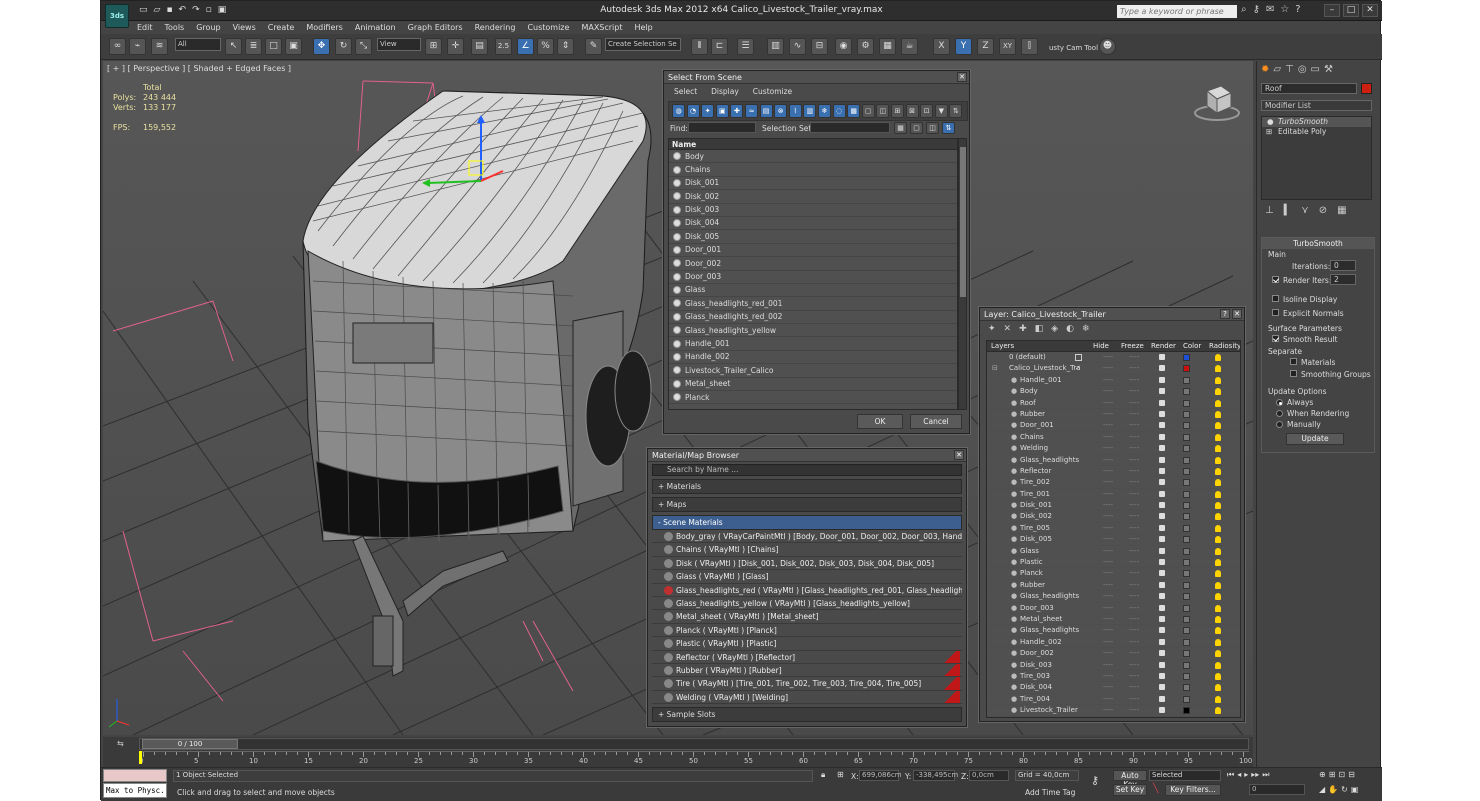 This screenshot has height=801, width=1480. What do you see at coordinates (825, 774) in the screenshot?
I see `selection-lock-icon: 🔒︎` at bounding box center [825, 774].